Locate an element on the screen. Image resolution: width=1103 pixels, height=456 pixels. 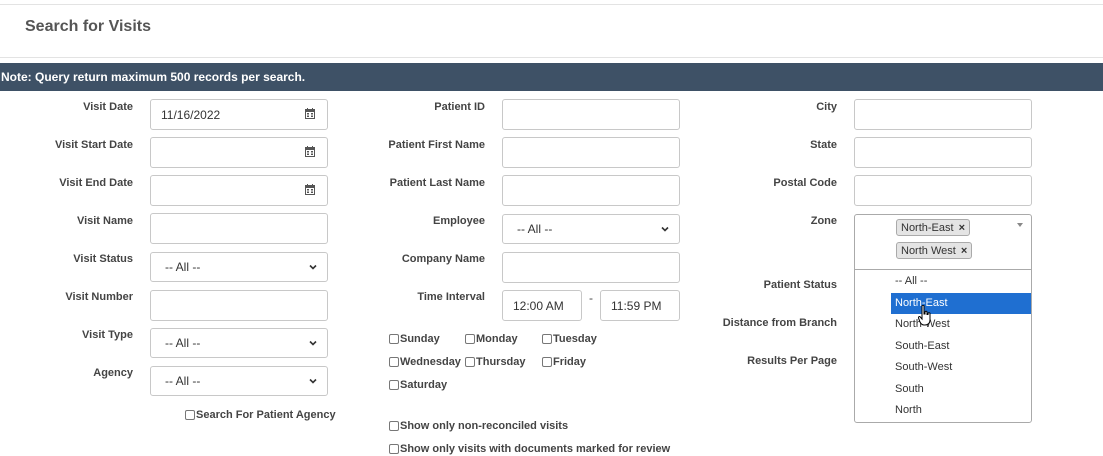
time-start-input: 12:00 AM is located at coordinates (542, 305).